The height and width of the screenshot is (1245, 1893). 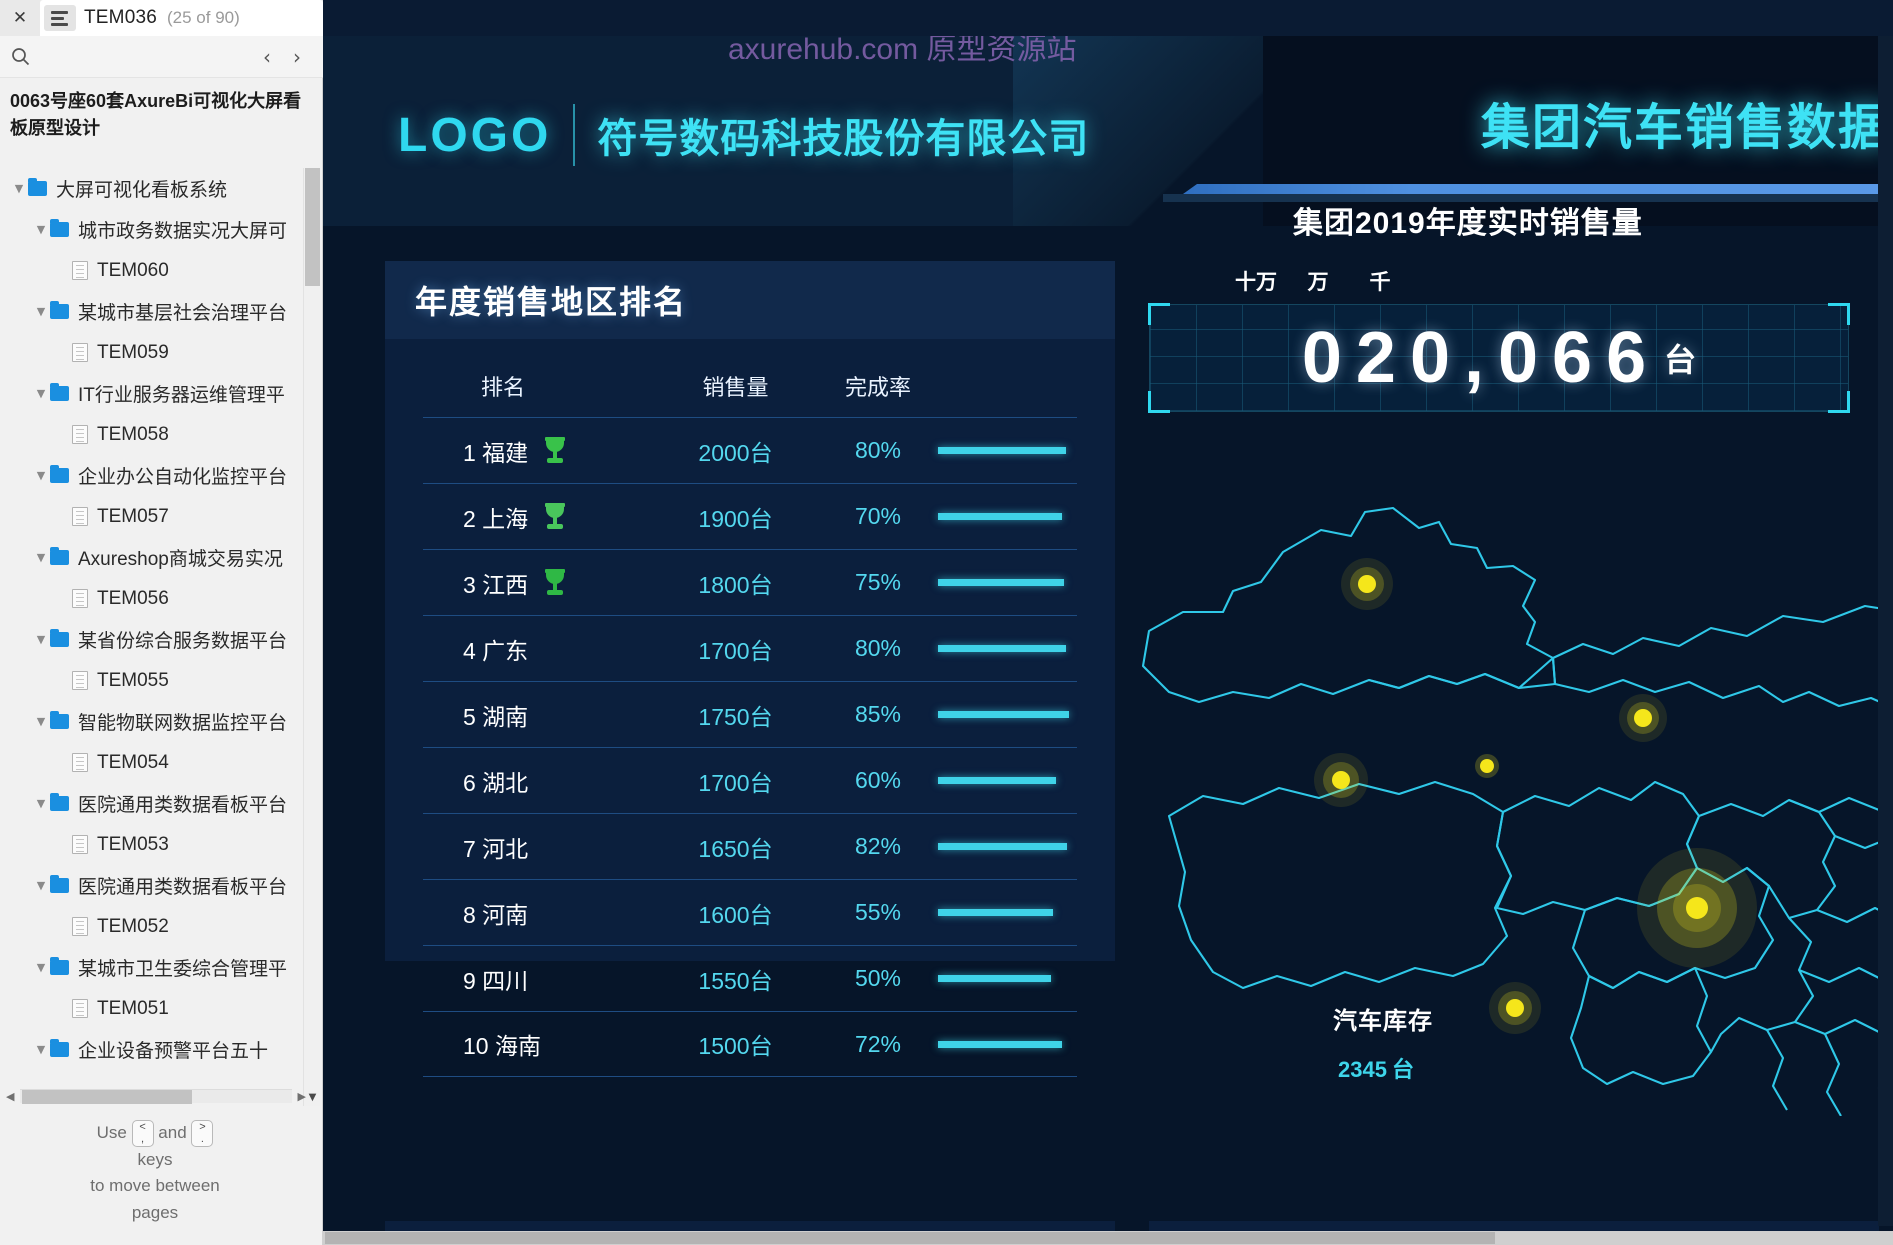 I want to click on trophy-icon, so click(x=555, y=450).